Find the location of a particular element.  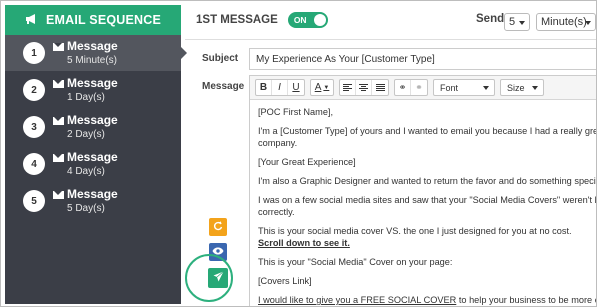

send-amount-value: 5 is located at coordinates (512, 22).